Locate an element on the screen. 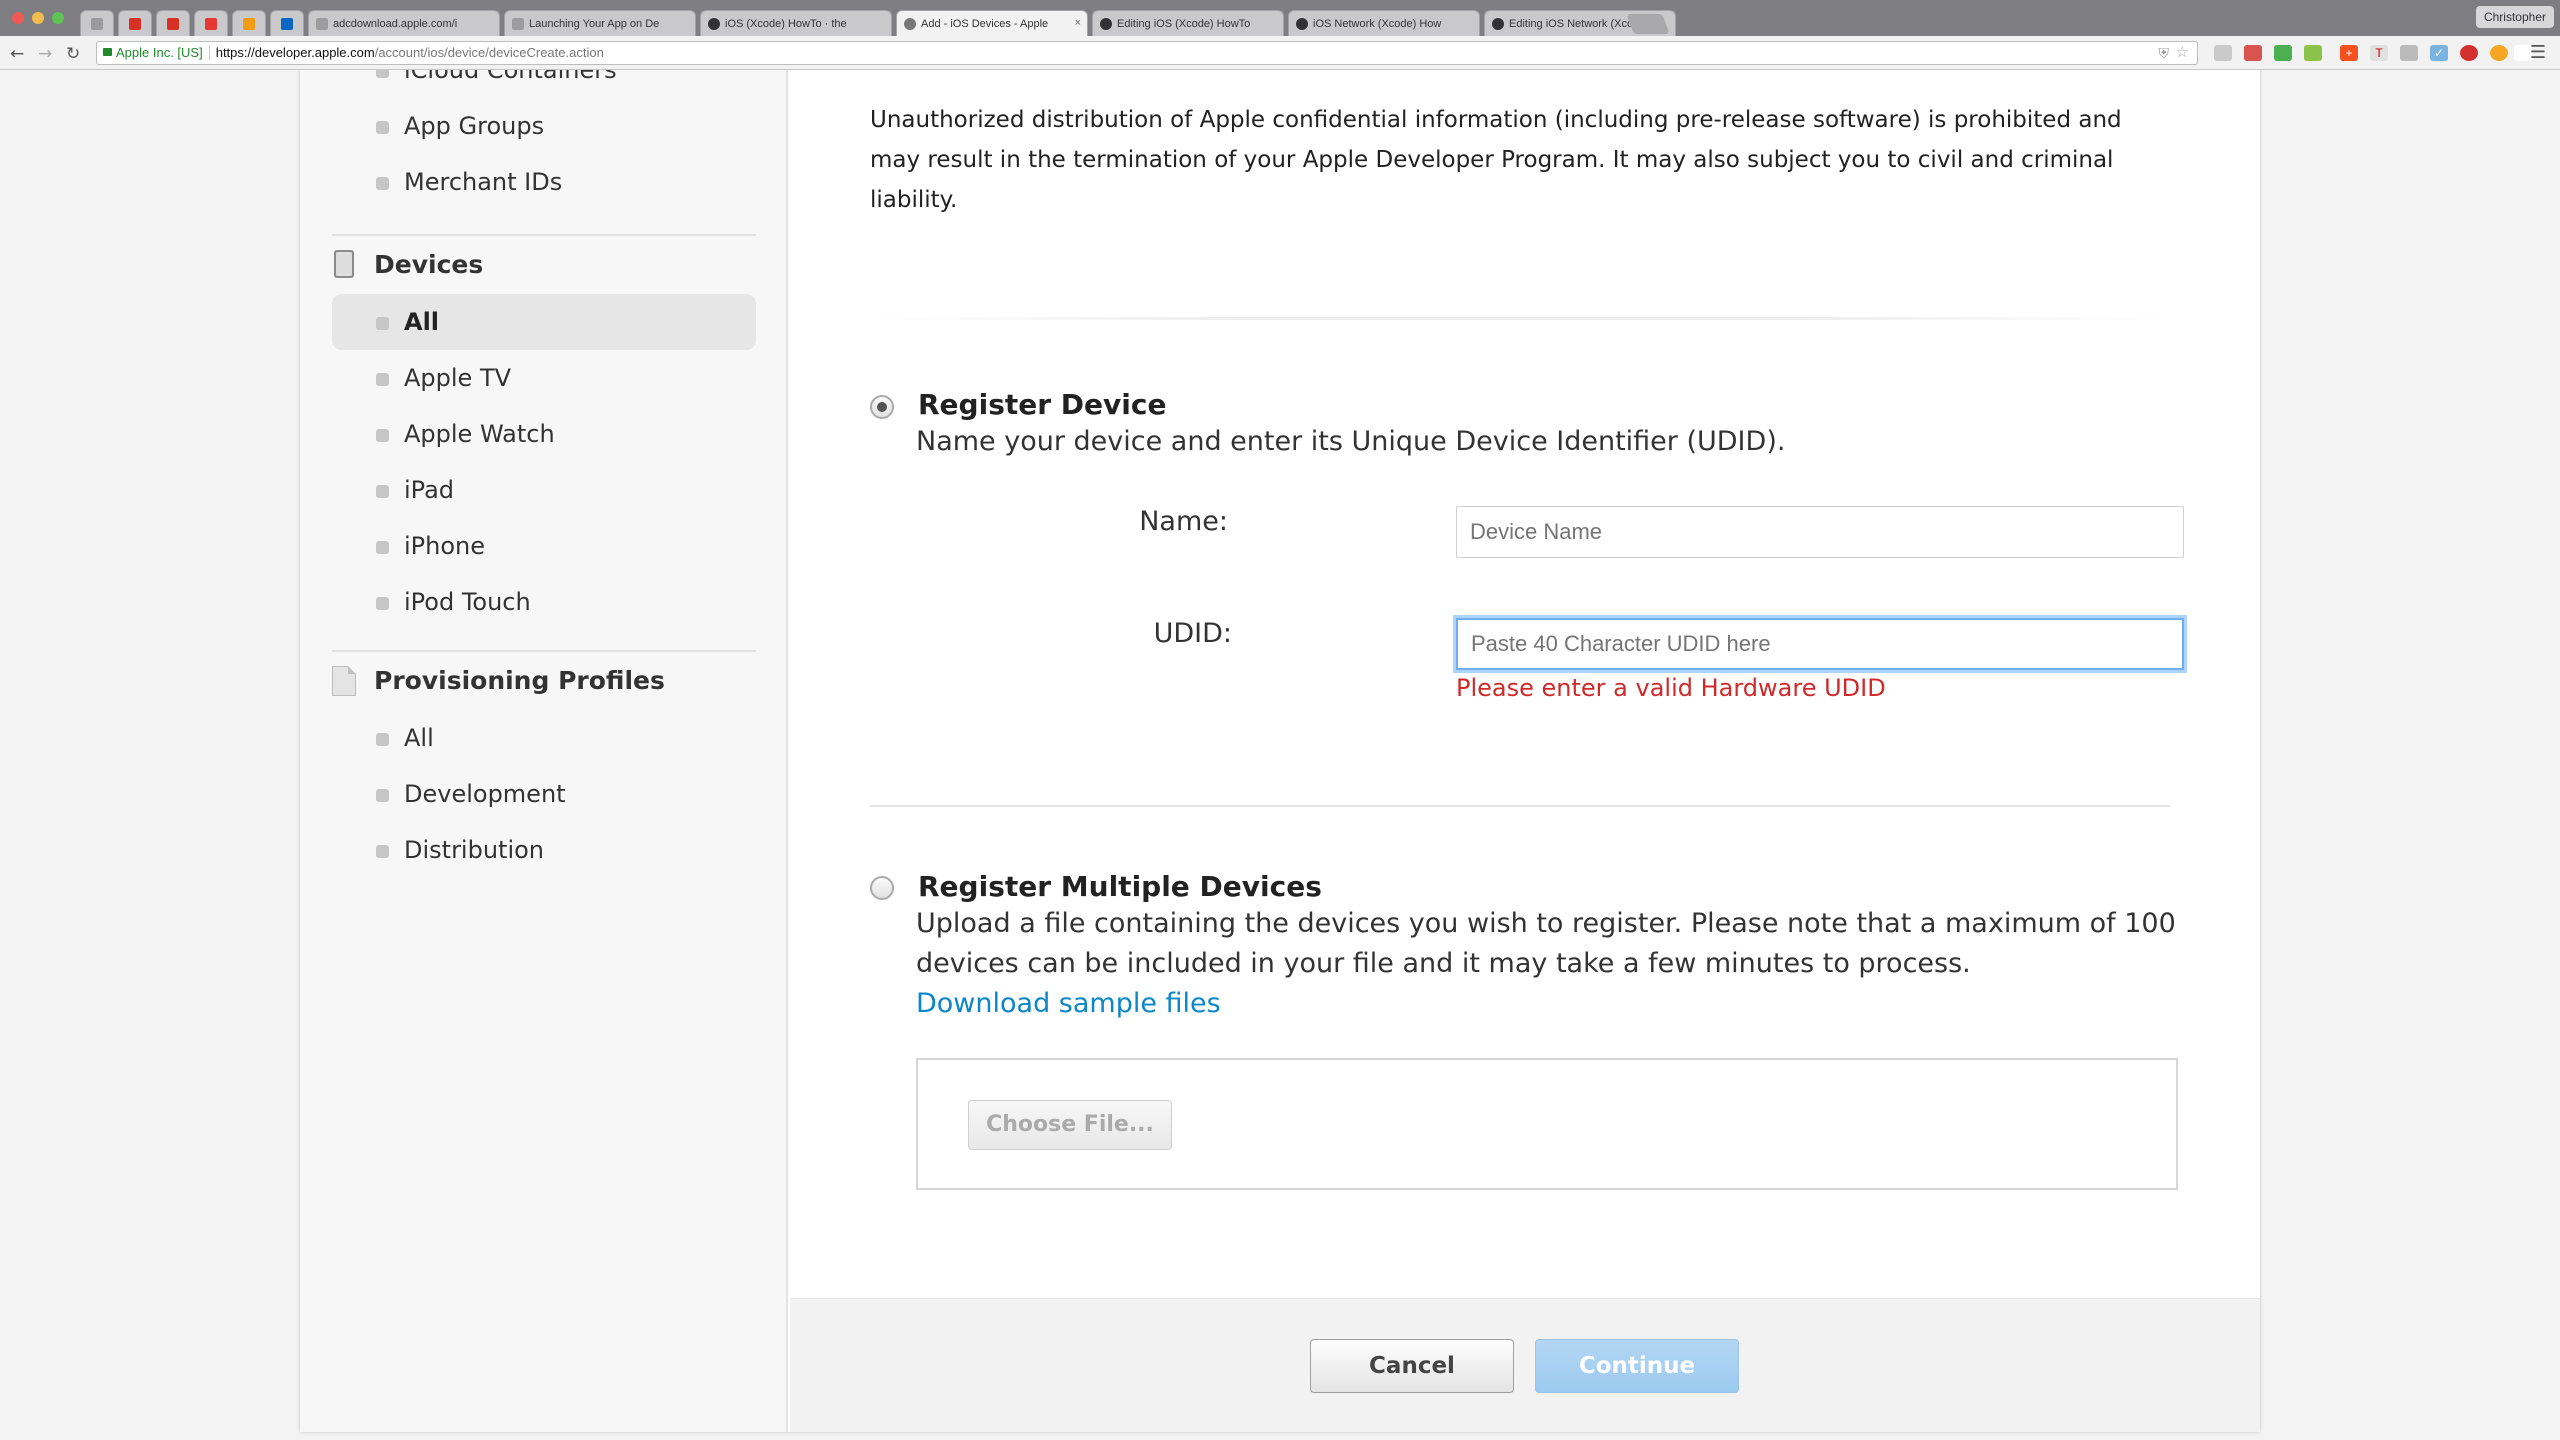 Image resolution: width=2560 pixels, height=1440 pixels. udid-input is located at coordinates (1820, 644).